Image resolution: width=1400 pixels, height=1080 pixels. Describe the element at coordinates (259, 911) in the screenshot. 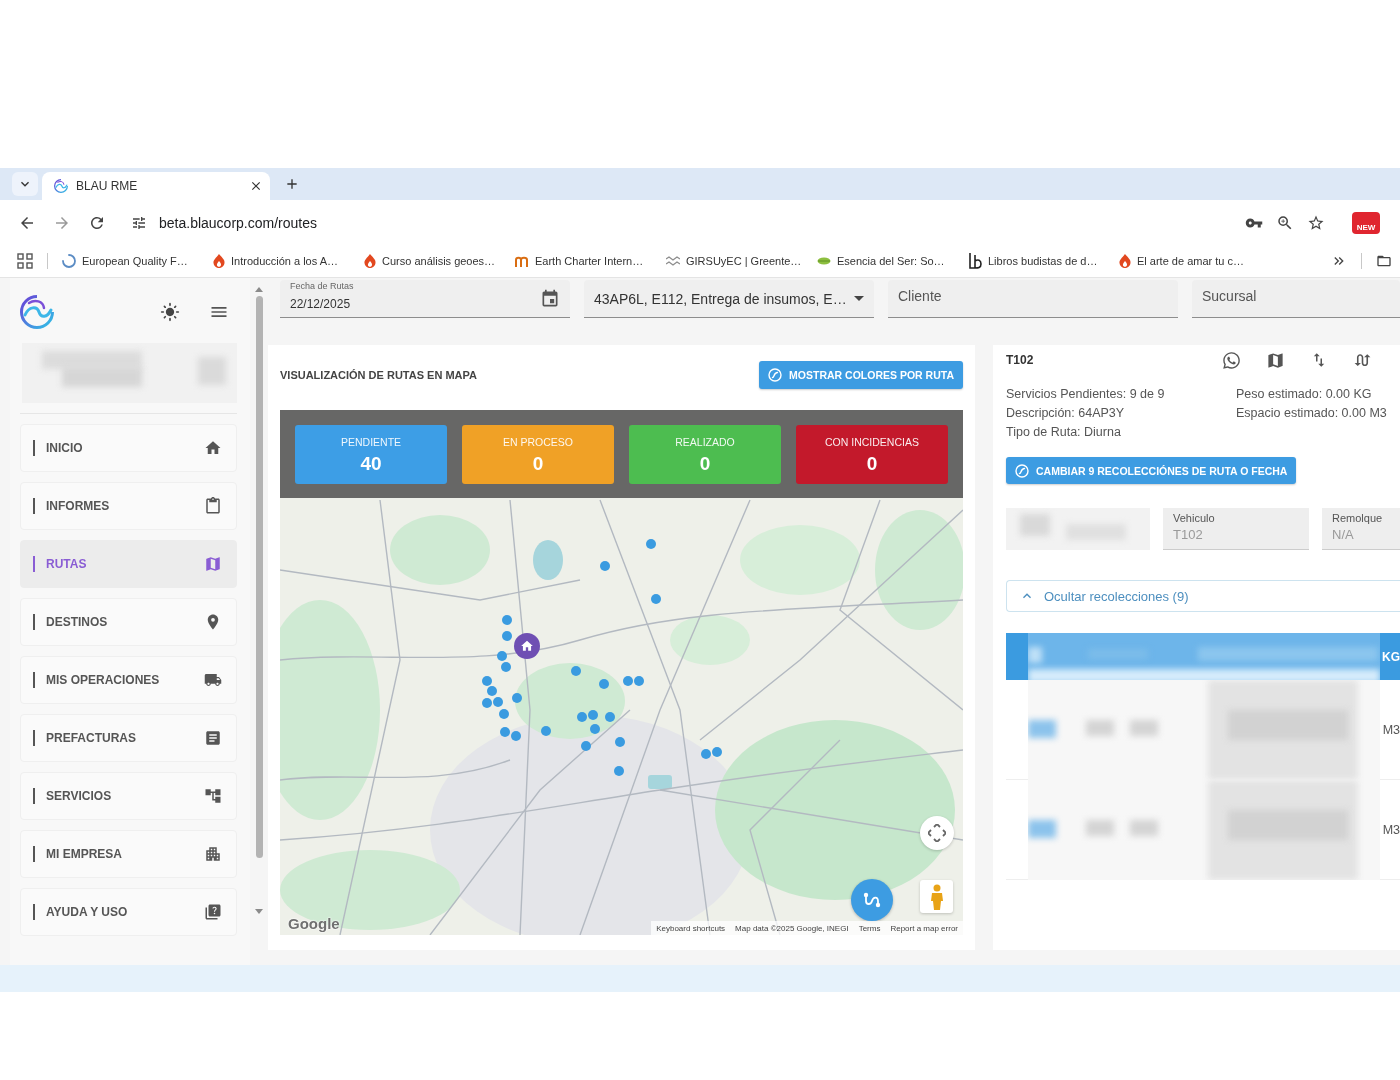

I see `scroll-down-arrow-icon` at that location.